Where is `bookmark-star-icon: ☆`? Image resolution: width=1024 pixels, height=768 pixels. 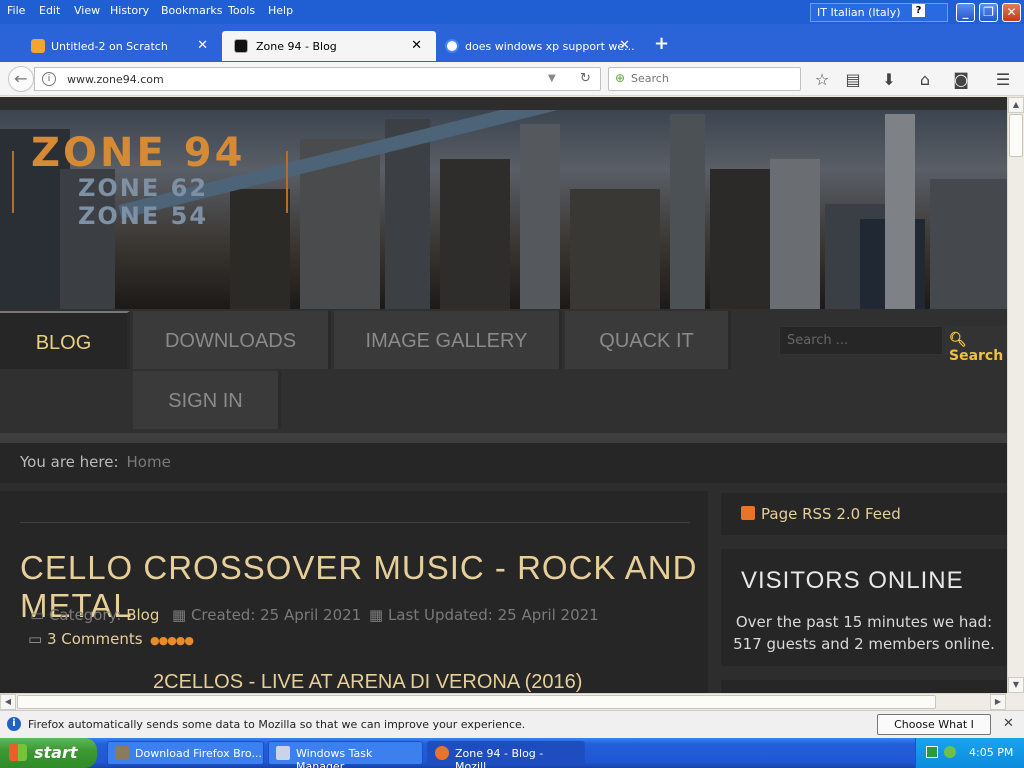 bookmark-star-icon: ☆ is located at coordinates (822, 79).